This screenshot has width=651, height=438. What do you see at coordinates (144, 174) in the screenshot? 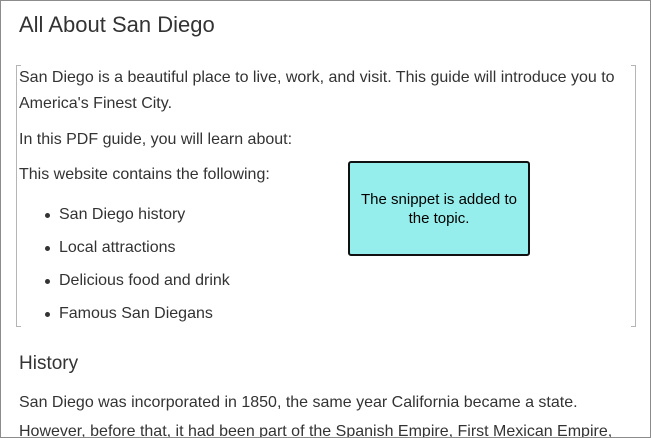
I see `website-contents-line: This website contains the following:` at bounding box center [144, 174].